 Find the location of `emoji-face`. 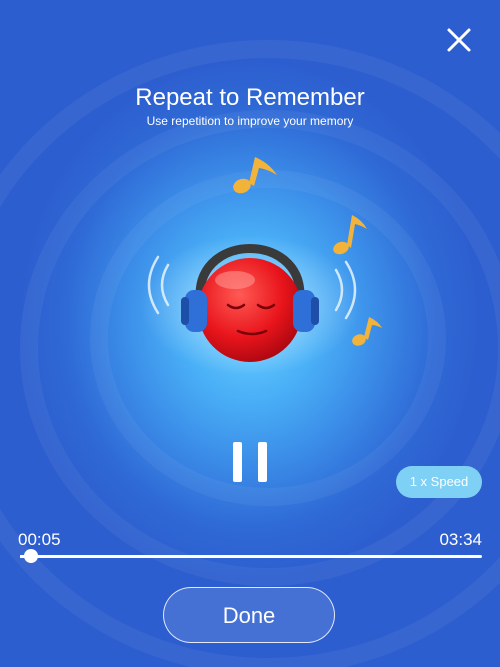

emoji-face is located at coordinates (250, 310).